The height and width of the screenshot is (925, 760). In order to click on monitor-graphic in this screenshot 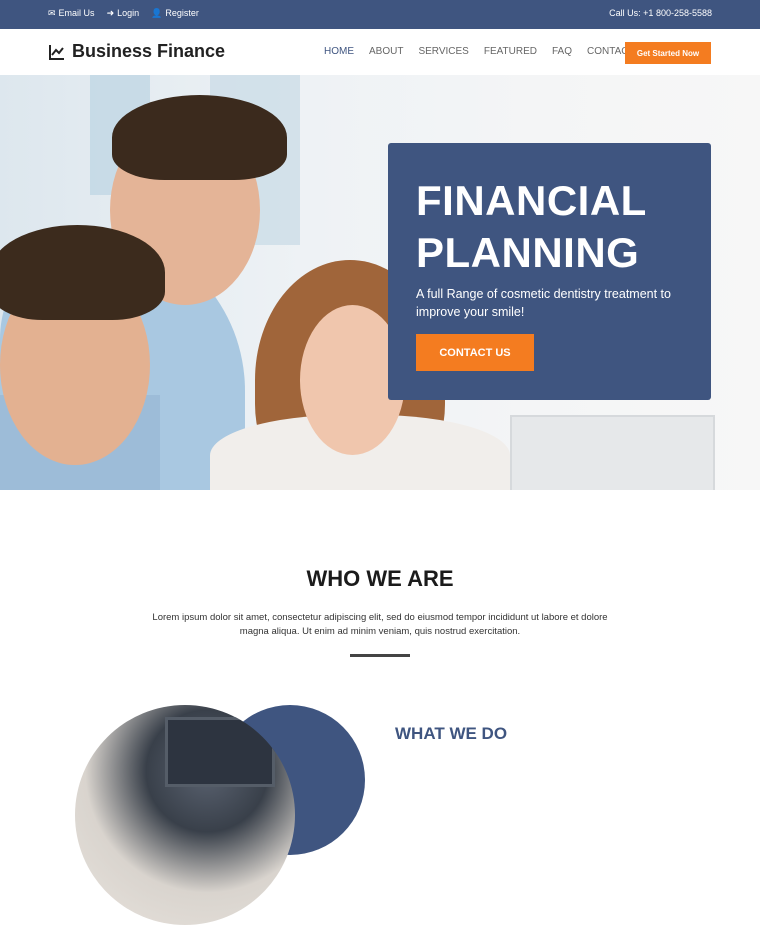, I will do `click(220, 752)`.